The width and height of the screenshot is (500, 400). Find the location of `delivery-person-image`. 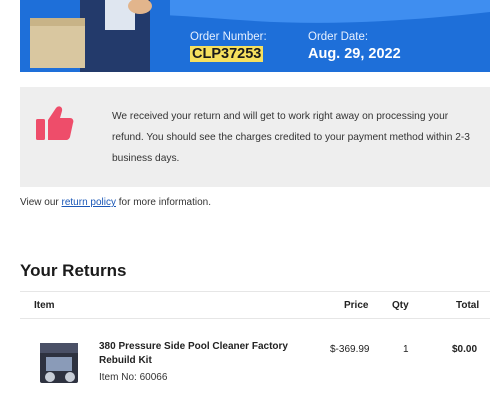

delivery-person-image is located at coordinates (95, 36).